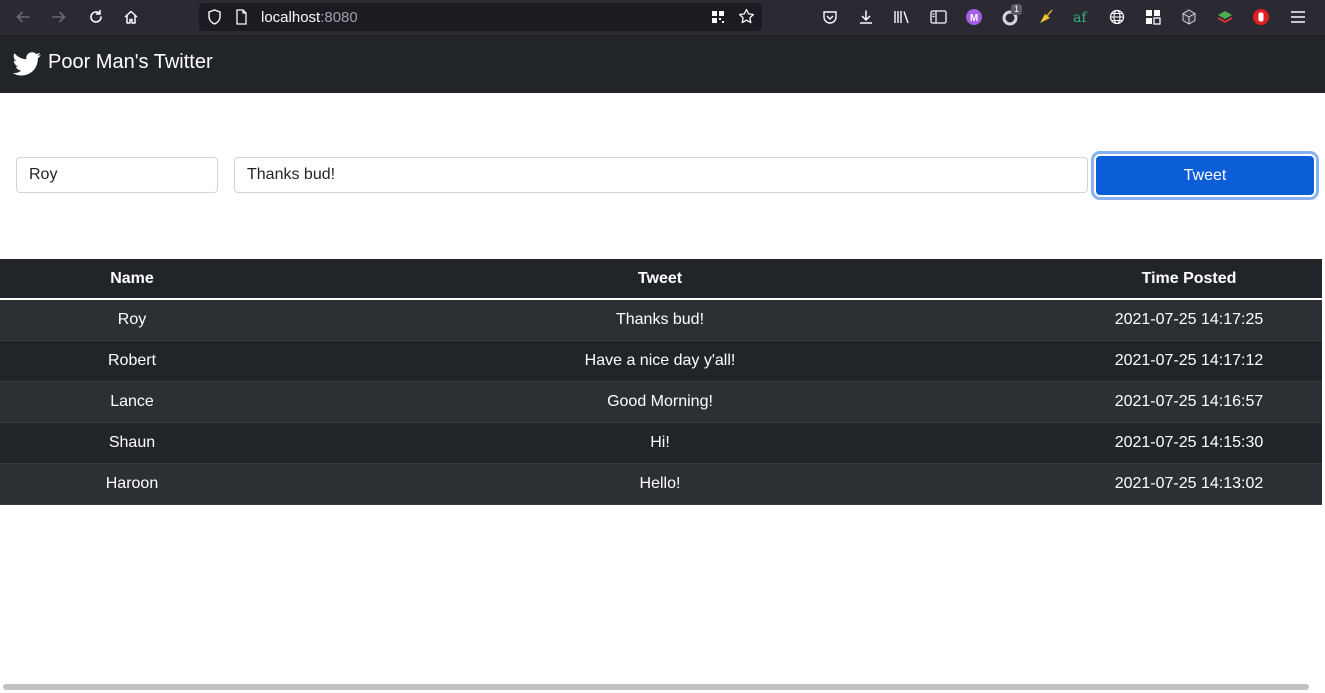 The height and width of the screenshot is (693, 1325). What do you see at coordinates (1189, 443) in the screenshot?
I see `cell-time: 2021-07-25 14:15:30` at bounding box center [1189, 443].